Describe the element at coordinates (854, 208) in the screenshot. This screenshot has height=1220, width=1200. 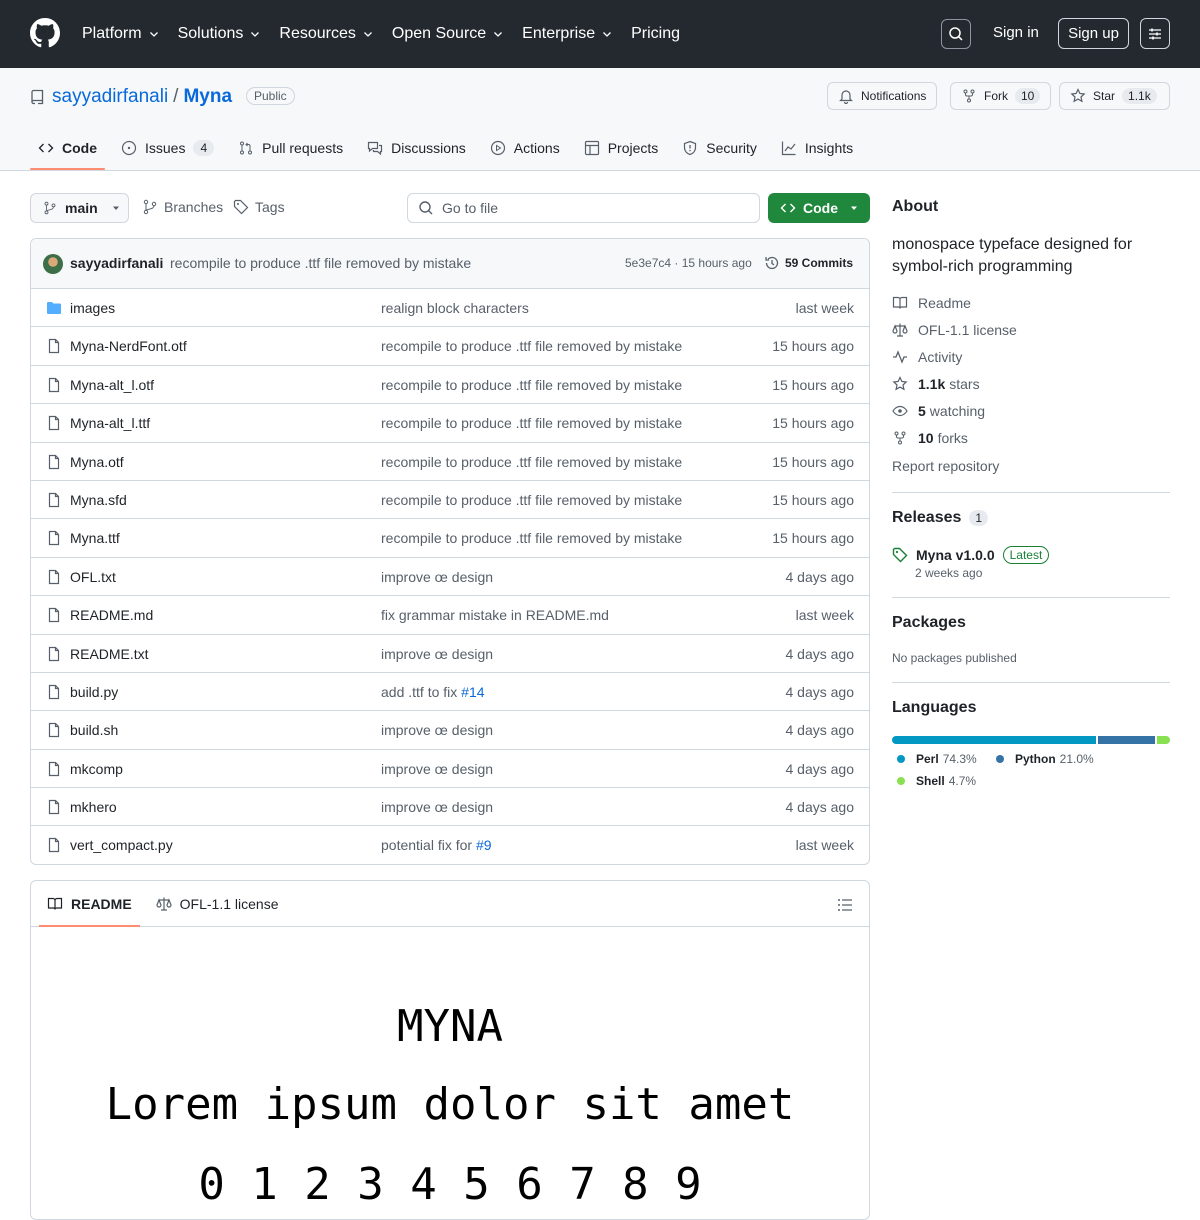
I see `caret-down-icon` at that location.